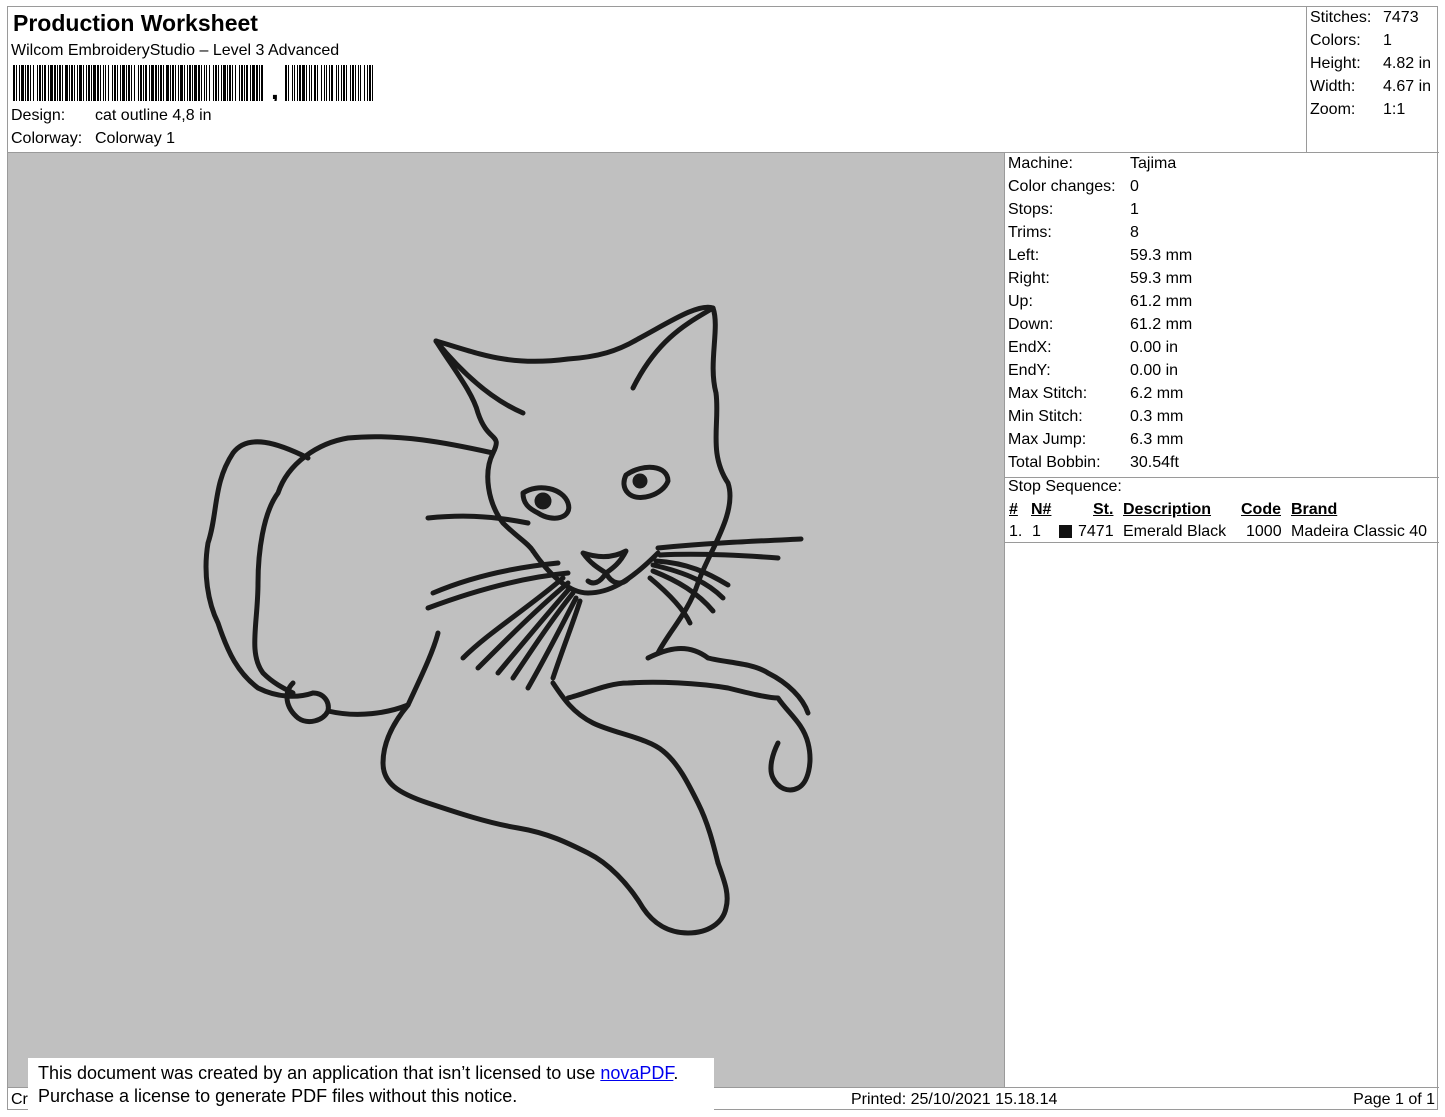 The height and width of the screenshot is (1117, 1445). Describe the element at coordinates (689, 736) in the screenshot. I see `cat-extended-leg` at that location.